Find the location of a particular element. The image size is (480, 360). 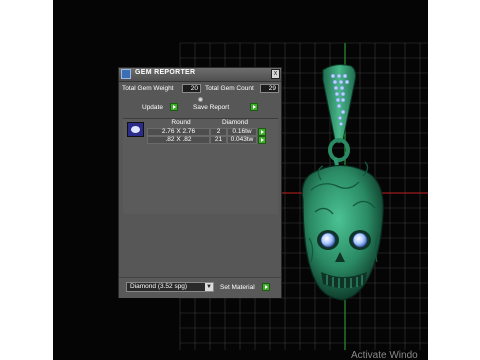

set-material-button: Set Material is located at coordinates (237, 287).